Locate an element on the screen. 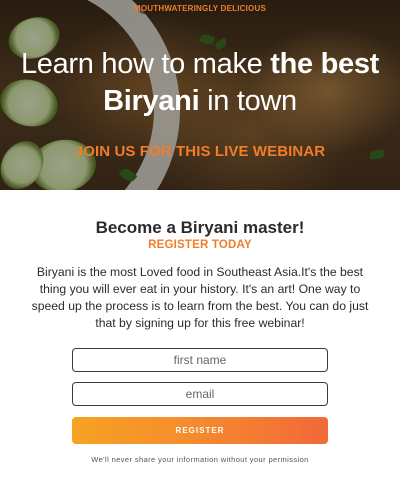 The image size is (400, 493). headline-text-end: in town is located at coordinates (248, 101).